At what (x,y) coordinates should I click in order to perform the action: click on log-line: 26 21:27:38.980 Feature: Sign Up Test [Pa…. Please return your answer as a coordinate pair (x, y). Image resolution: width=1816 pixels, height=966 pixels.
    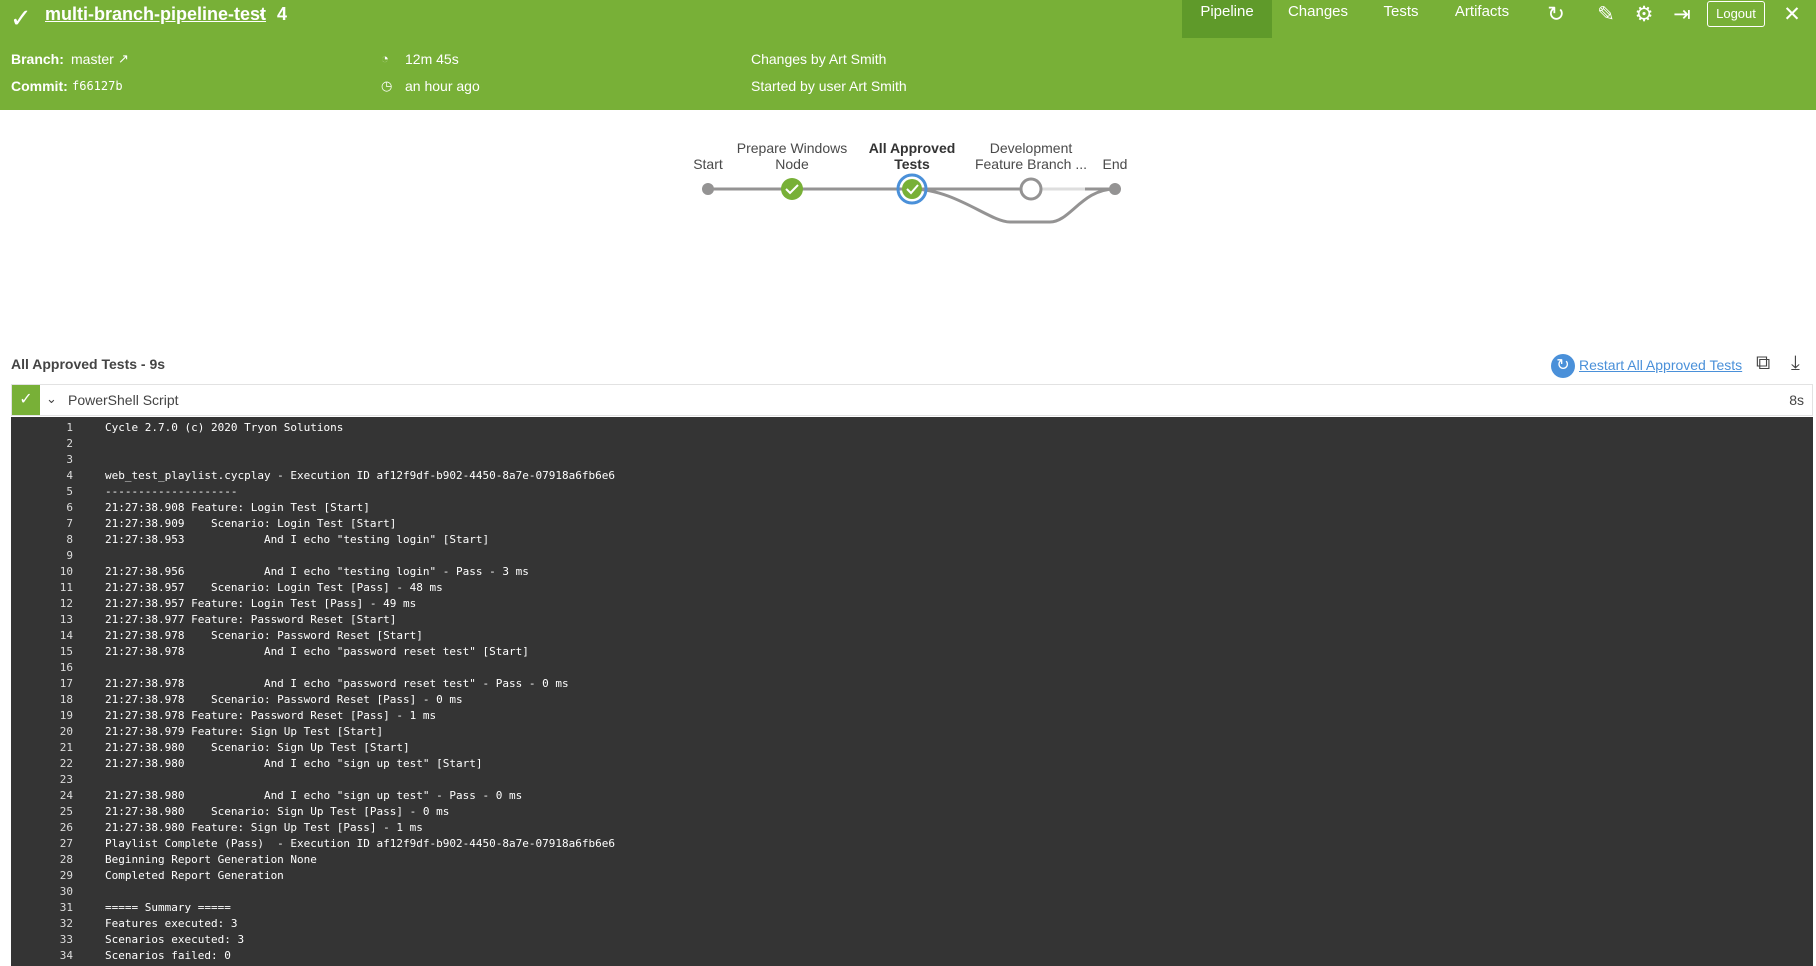
    Looking at the image, I should click on (912, 828).